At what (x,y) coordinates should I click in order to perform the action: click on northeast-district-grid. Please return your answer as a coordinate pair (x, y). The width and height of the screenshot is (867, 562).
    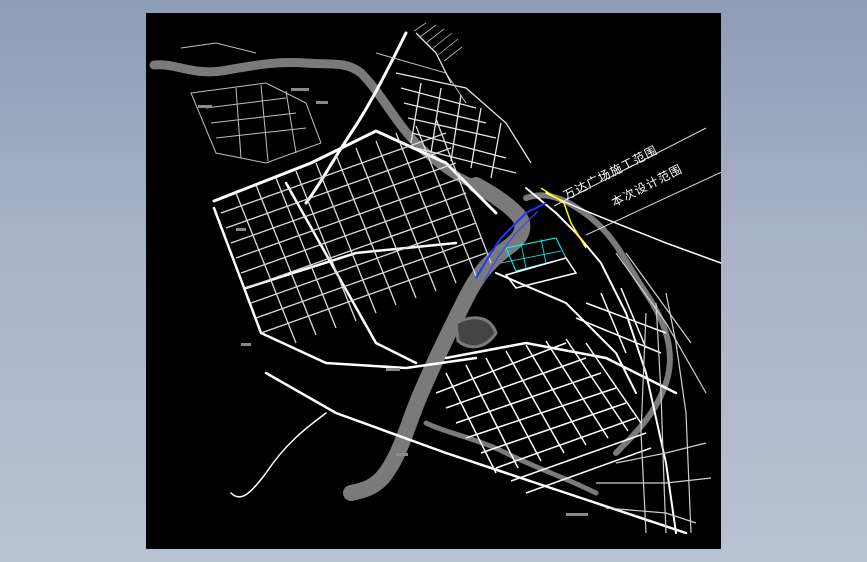
    Looking at the image, I should click on (463, 105).